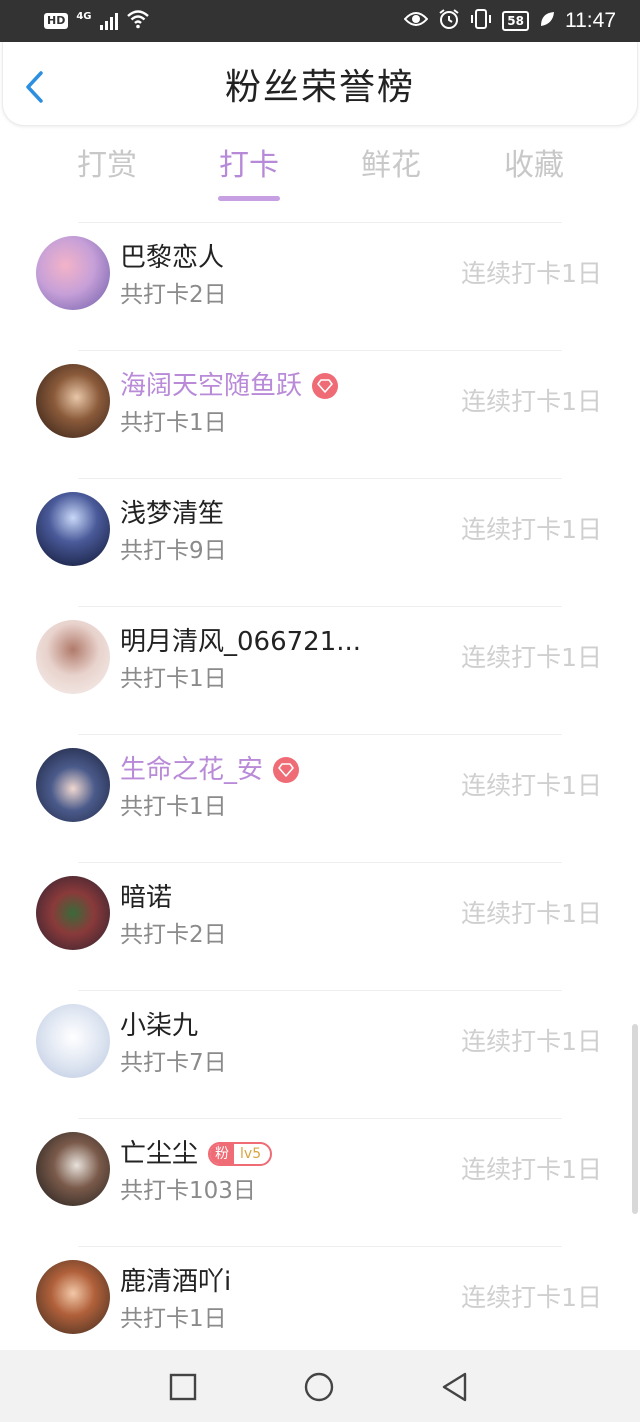  I want to click on name-line: 鹿清酒吖i, so click(175, 1282).